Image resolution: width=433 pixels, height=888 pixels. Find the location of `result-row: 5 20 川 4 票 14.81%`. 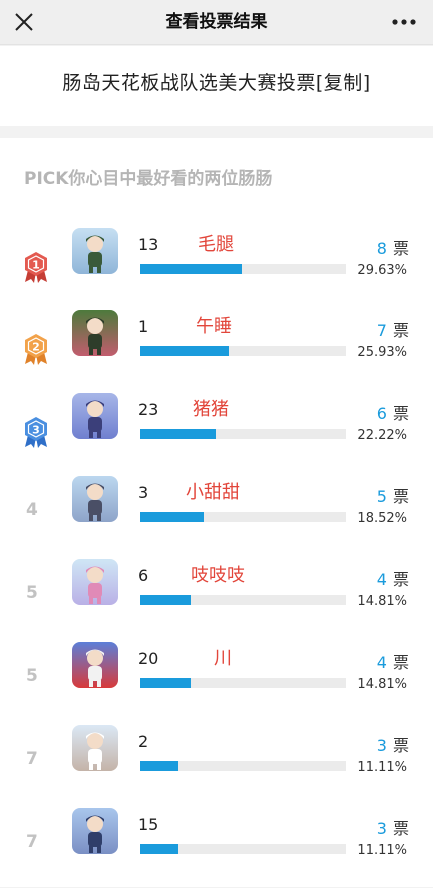

result-row: 5 20 川 4 票 14.81% is located at coordinates (216, 682).